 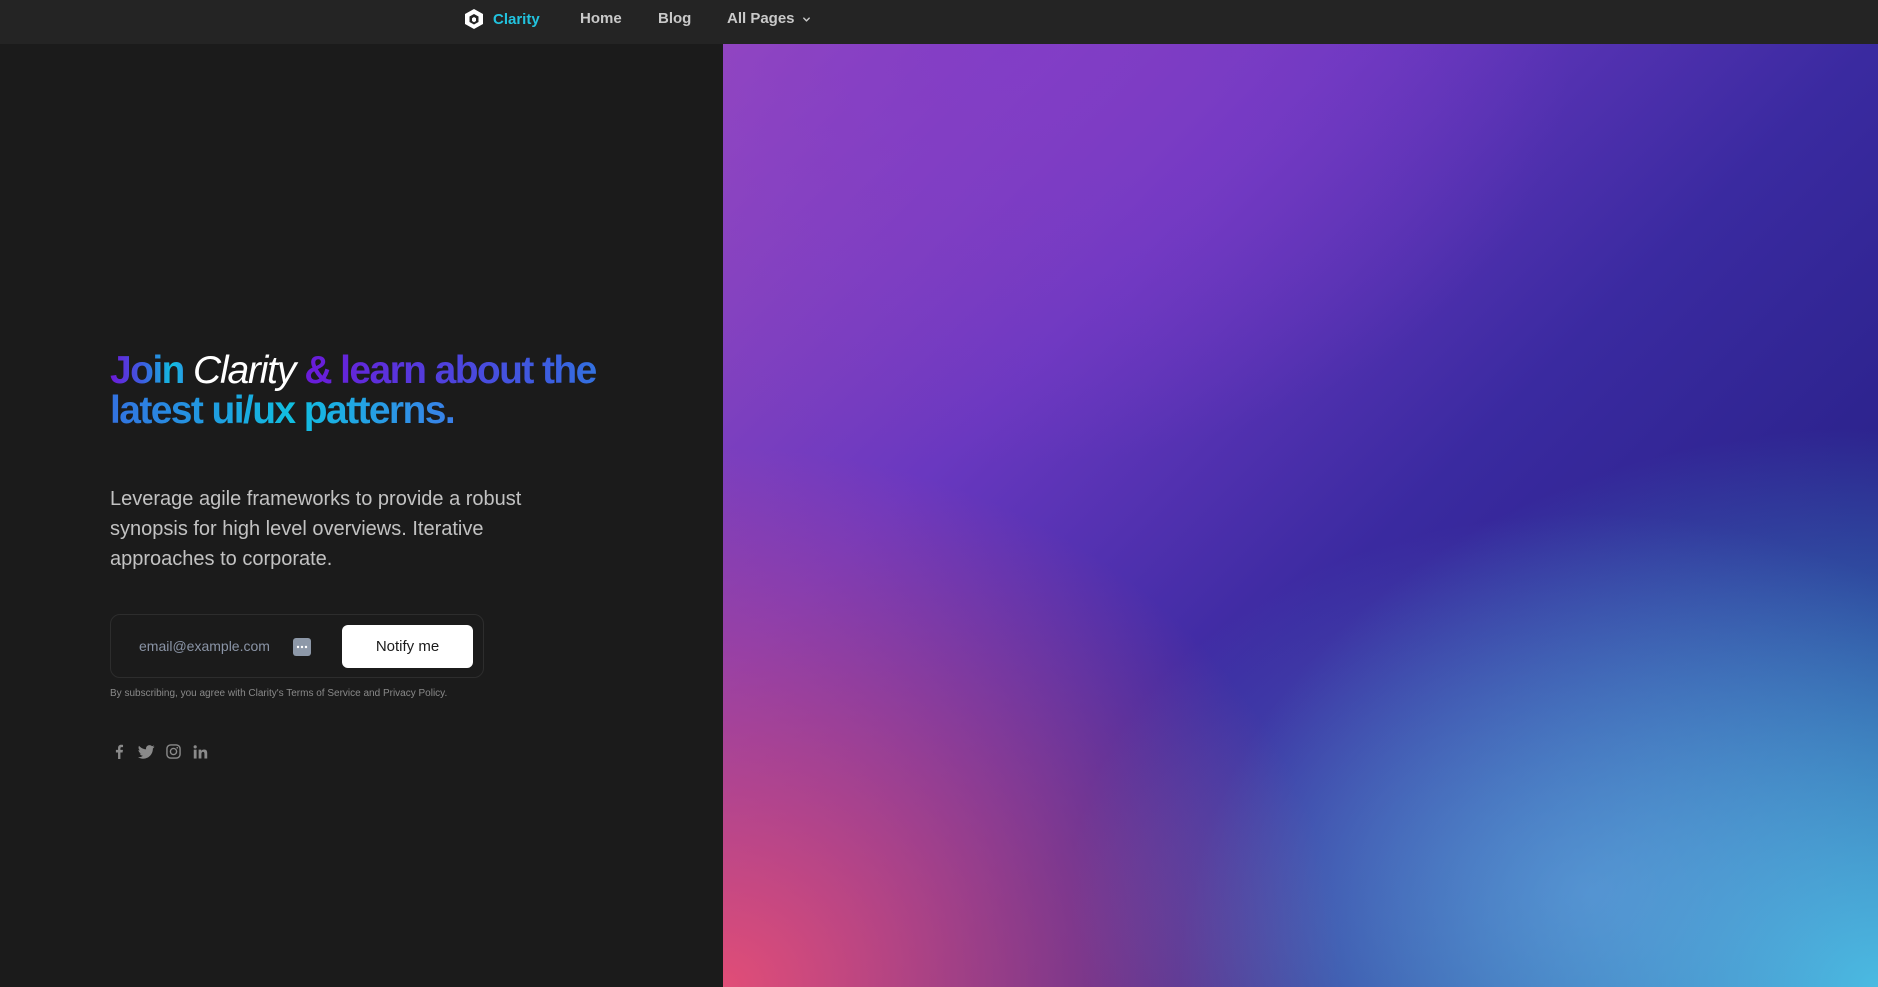 I want to click on brand-link: Clarity, so click(x=501, y=19).